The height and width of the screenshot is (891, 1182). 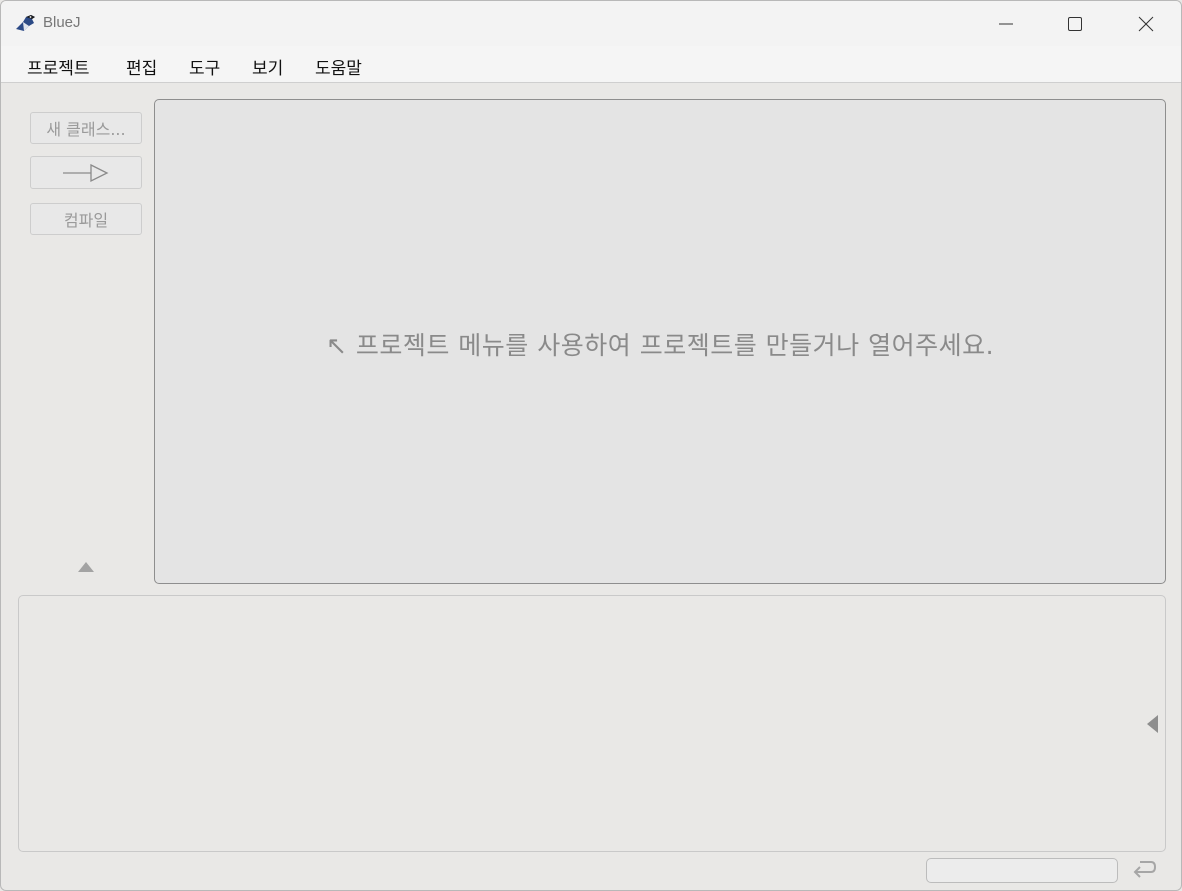 What do you see at coordinates (1152, 726) in the screenshot?
I see `triangle-left-icon` at bounding box center [1152, 726].